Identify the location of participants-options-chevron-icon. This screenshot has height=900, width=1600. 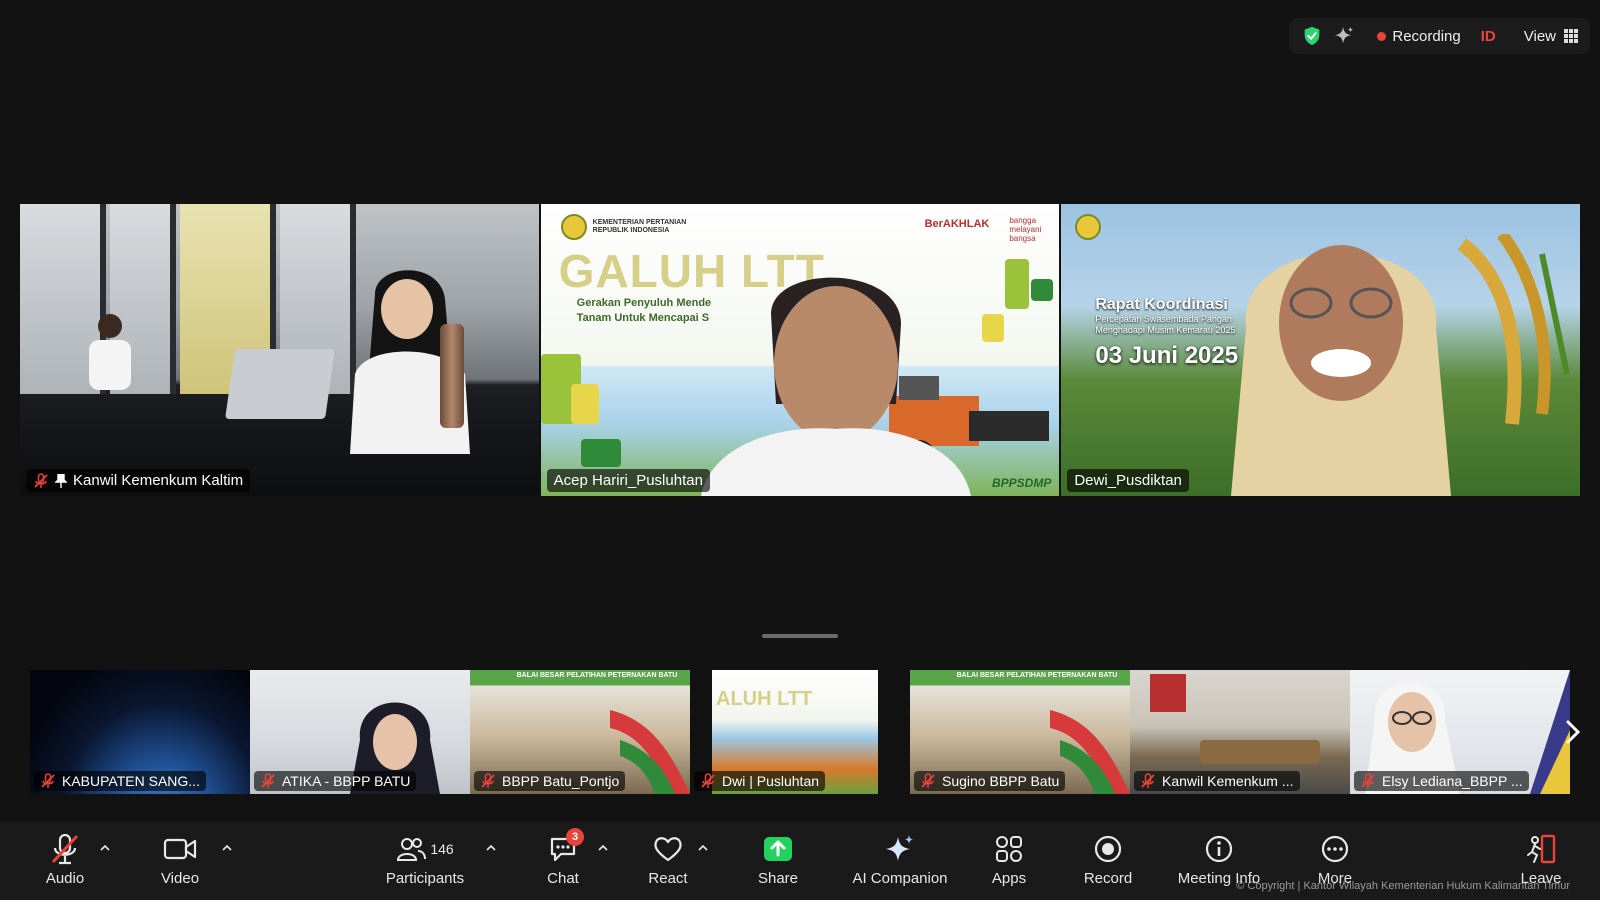
(491, 848).